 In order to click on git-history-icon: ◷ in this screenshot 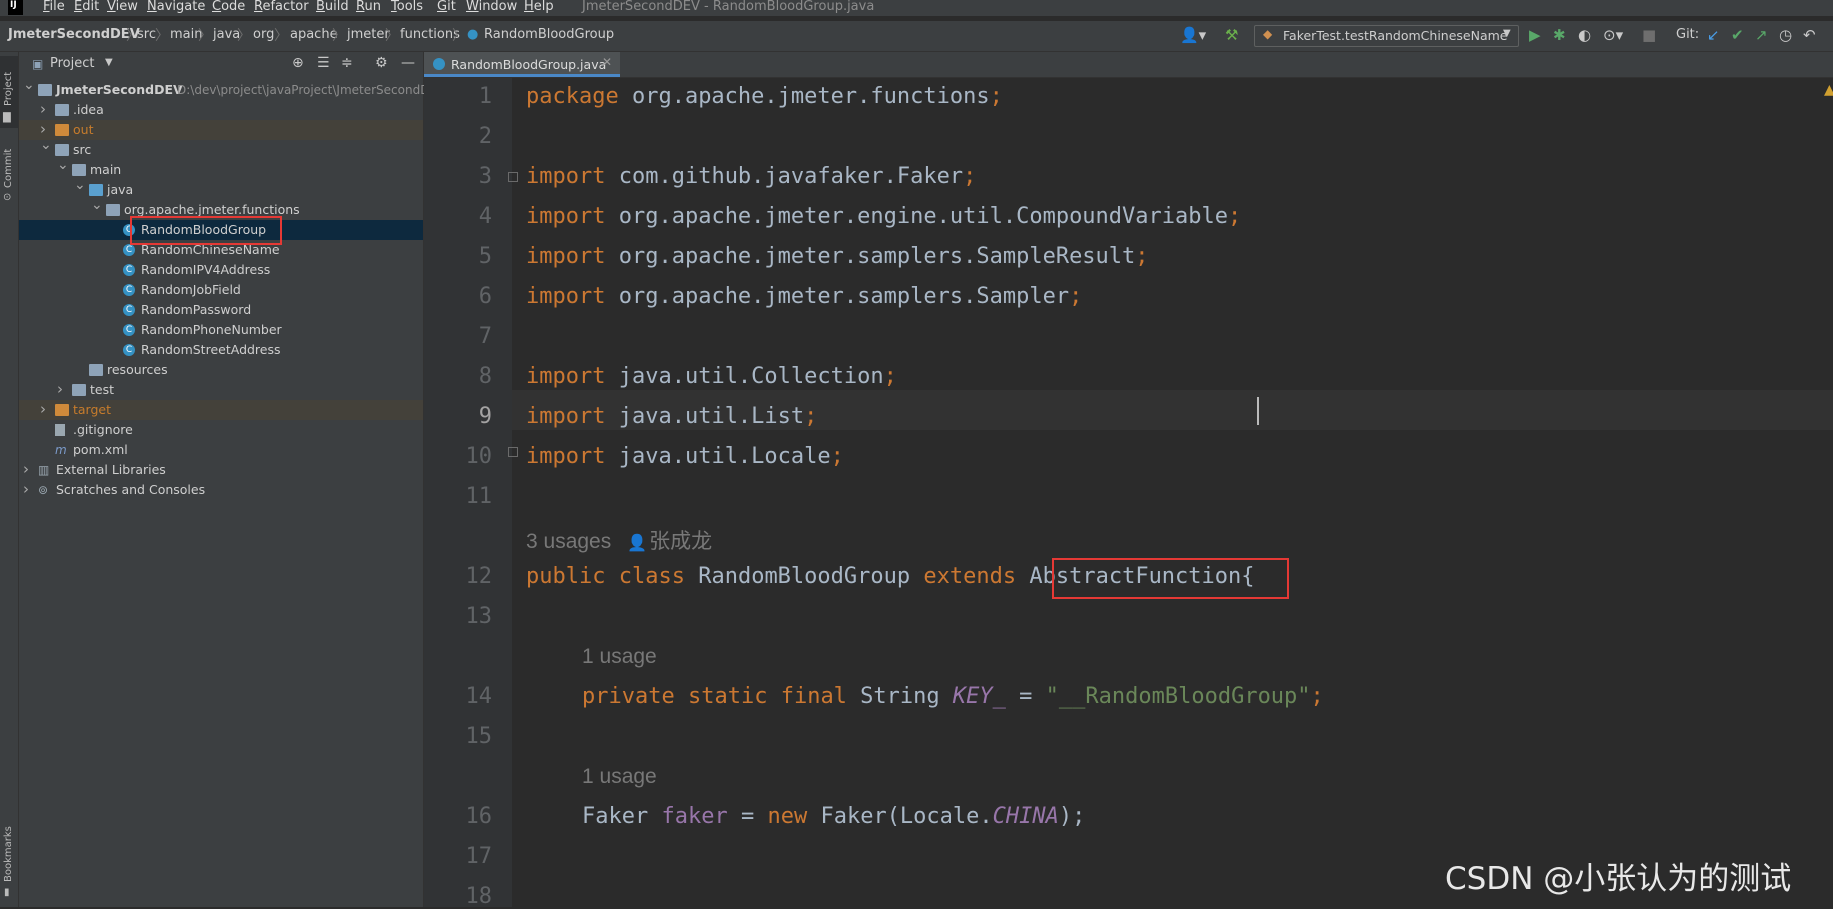, I will do `click(1785, 35)`.